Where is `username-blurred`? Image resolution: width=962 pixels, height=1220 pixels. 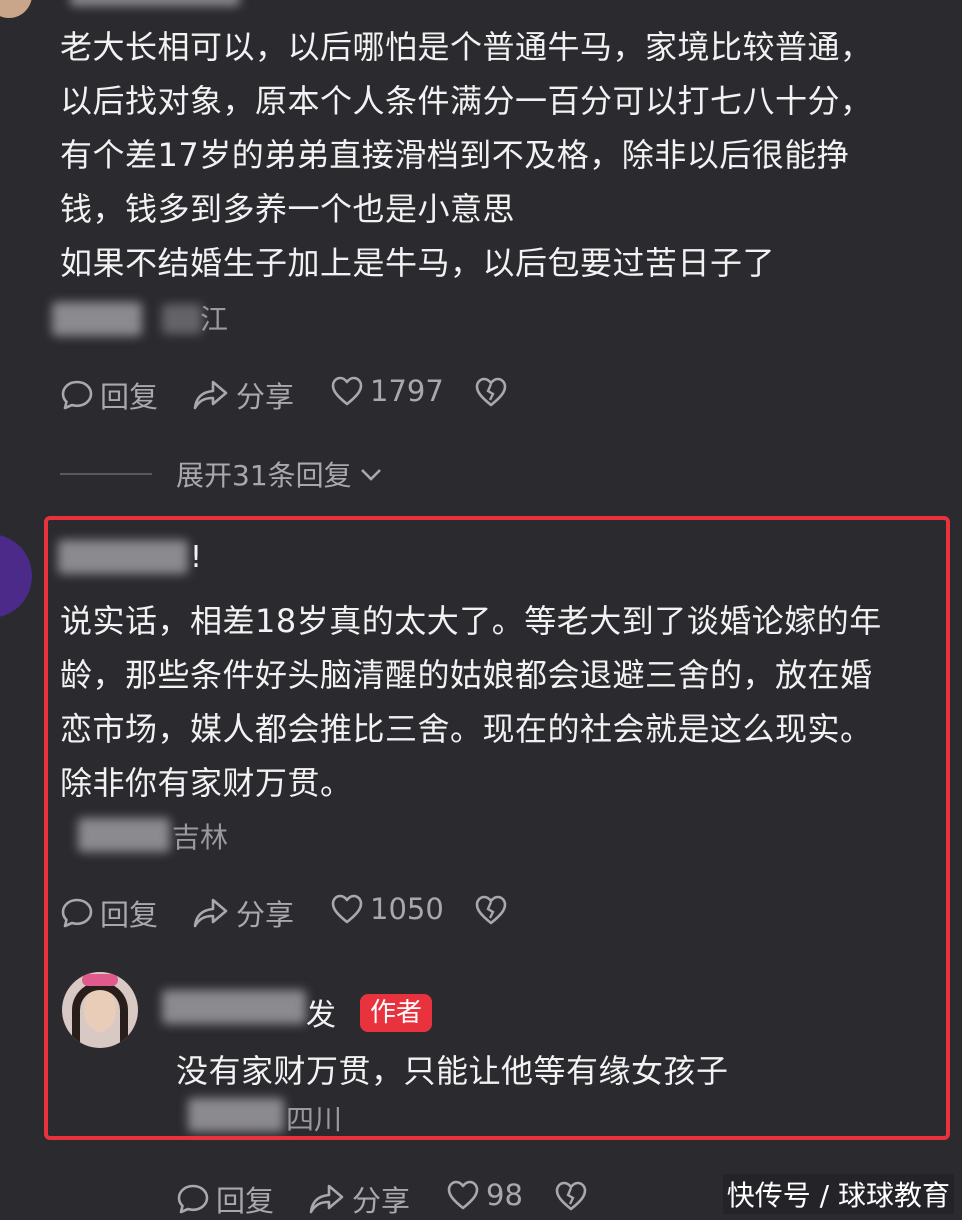 username-blurred is located at coordinates (155, 3).